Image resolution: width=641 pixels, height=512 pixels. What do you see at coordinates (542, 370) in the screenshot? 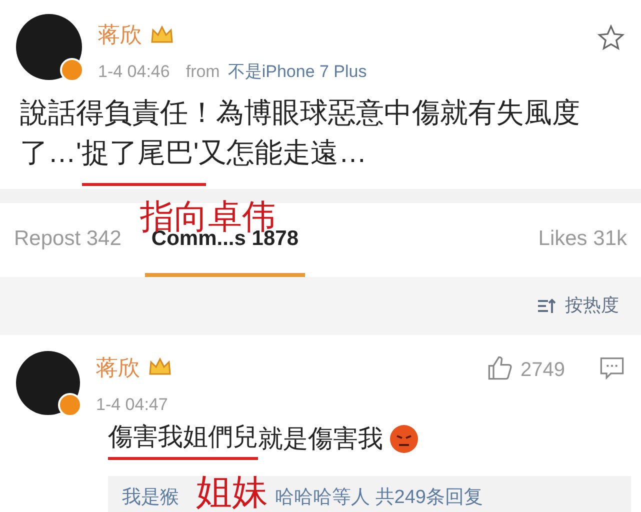
I see `like-count: 2749` at bounding box center [542, 370].